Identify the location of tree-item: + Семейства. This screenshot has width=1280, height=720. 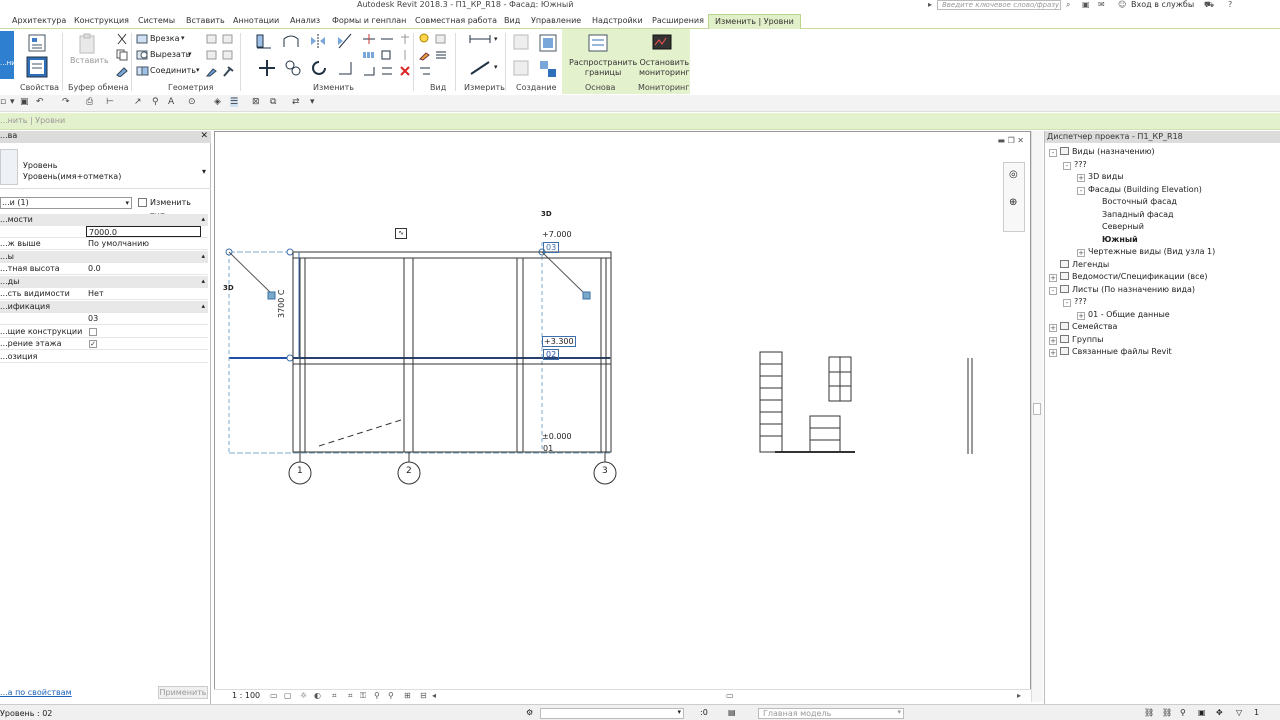
(1083, 327).